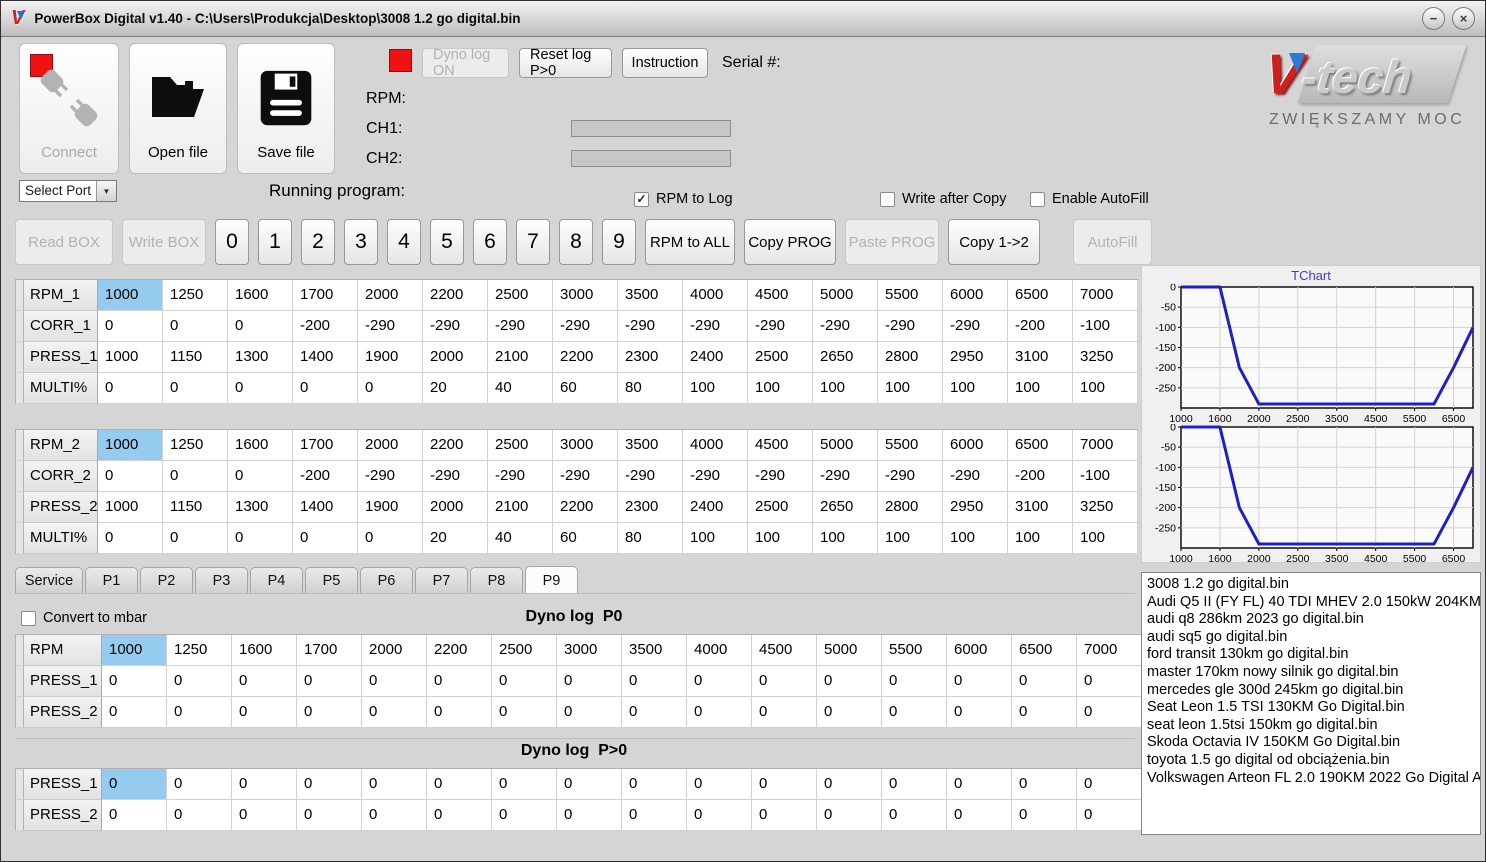 The image size is (1486, 862). What do you see at coordinates (619, 242) in the screenshot?
I see `program-button: 9` at bounding box center [619, 242].